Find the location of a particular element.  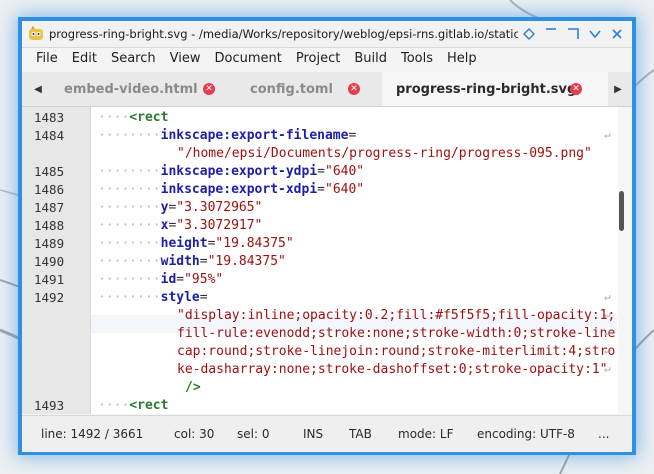

code-line: ········x="3.3072917" is located at coordinates (180, 225).